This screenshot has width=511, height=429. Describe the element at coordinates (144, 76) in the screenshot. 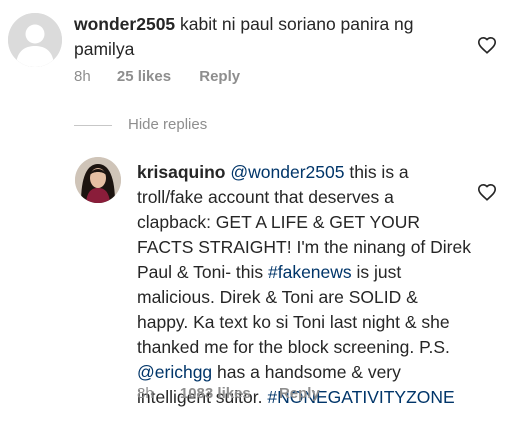

I see `comment-likes-1: 25 likes` at that location.